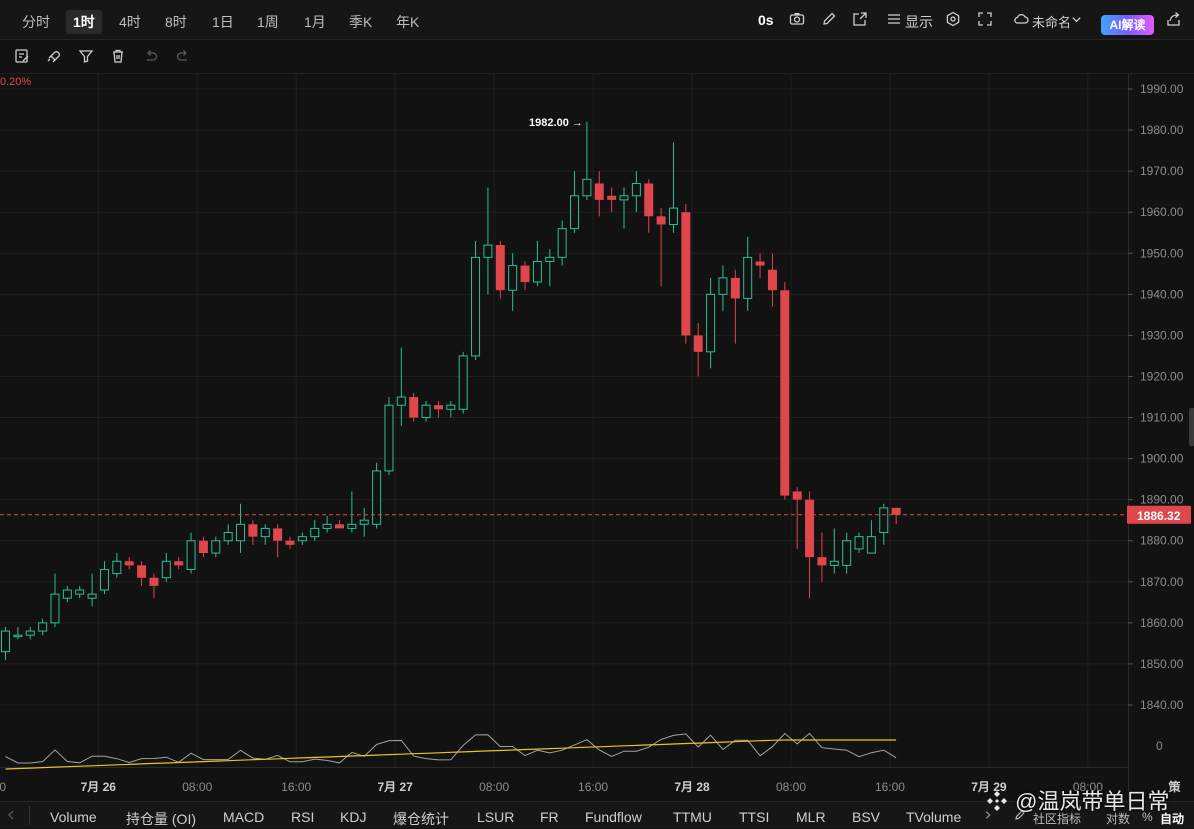 Image resolution: width=1194 pixels, height=829 pixels. I want to click on tf-1h: 1时, so click(84, 22).